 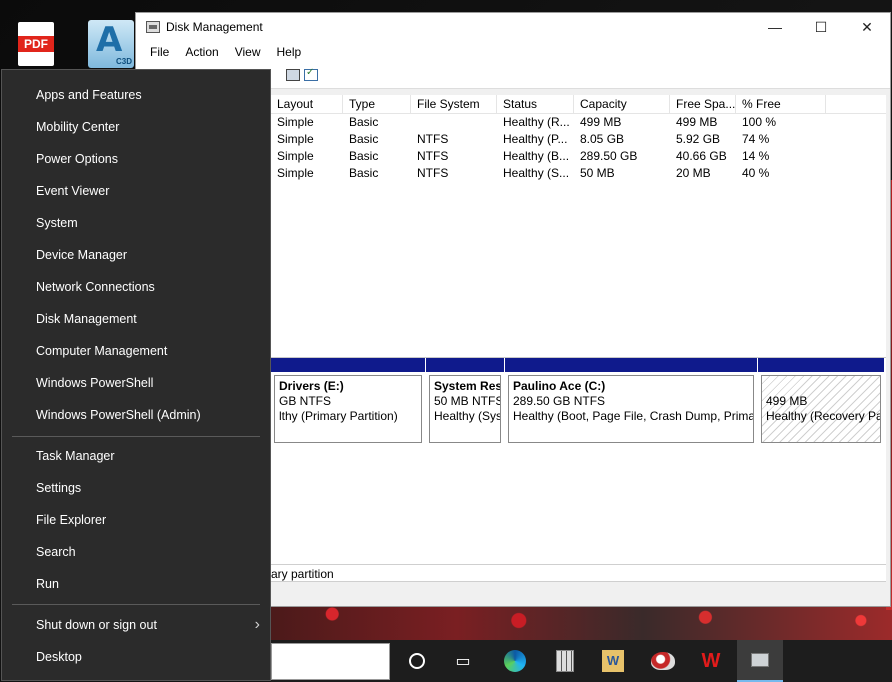 I want to click on pdf-icon-label: PDF, so click(x=36, y=44).